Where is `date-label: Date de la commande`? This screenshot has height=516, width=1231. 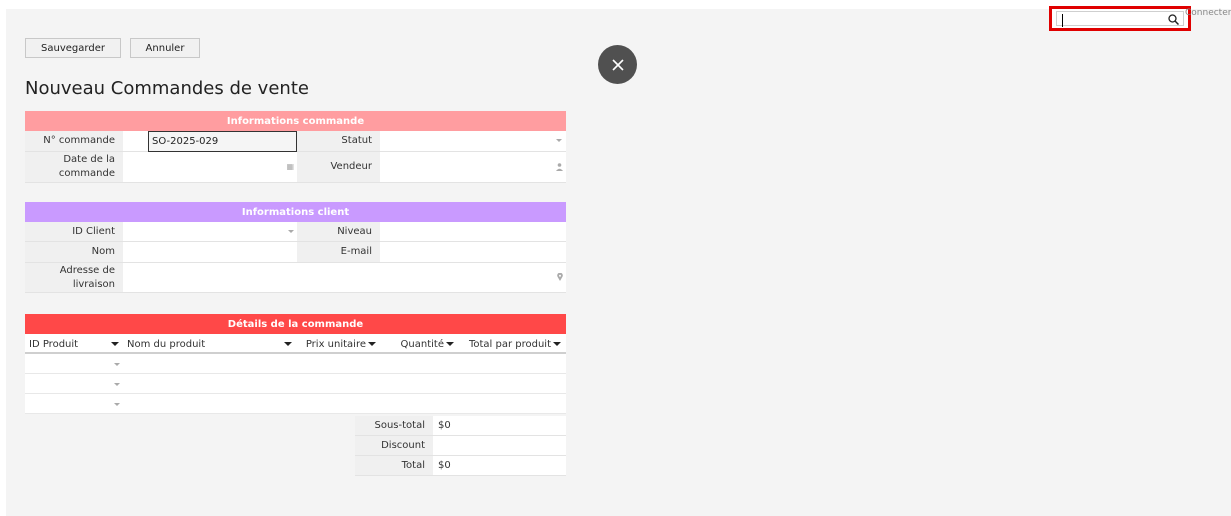
date-label: Date de la commande is located at coordinates (74, 167).